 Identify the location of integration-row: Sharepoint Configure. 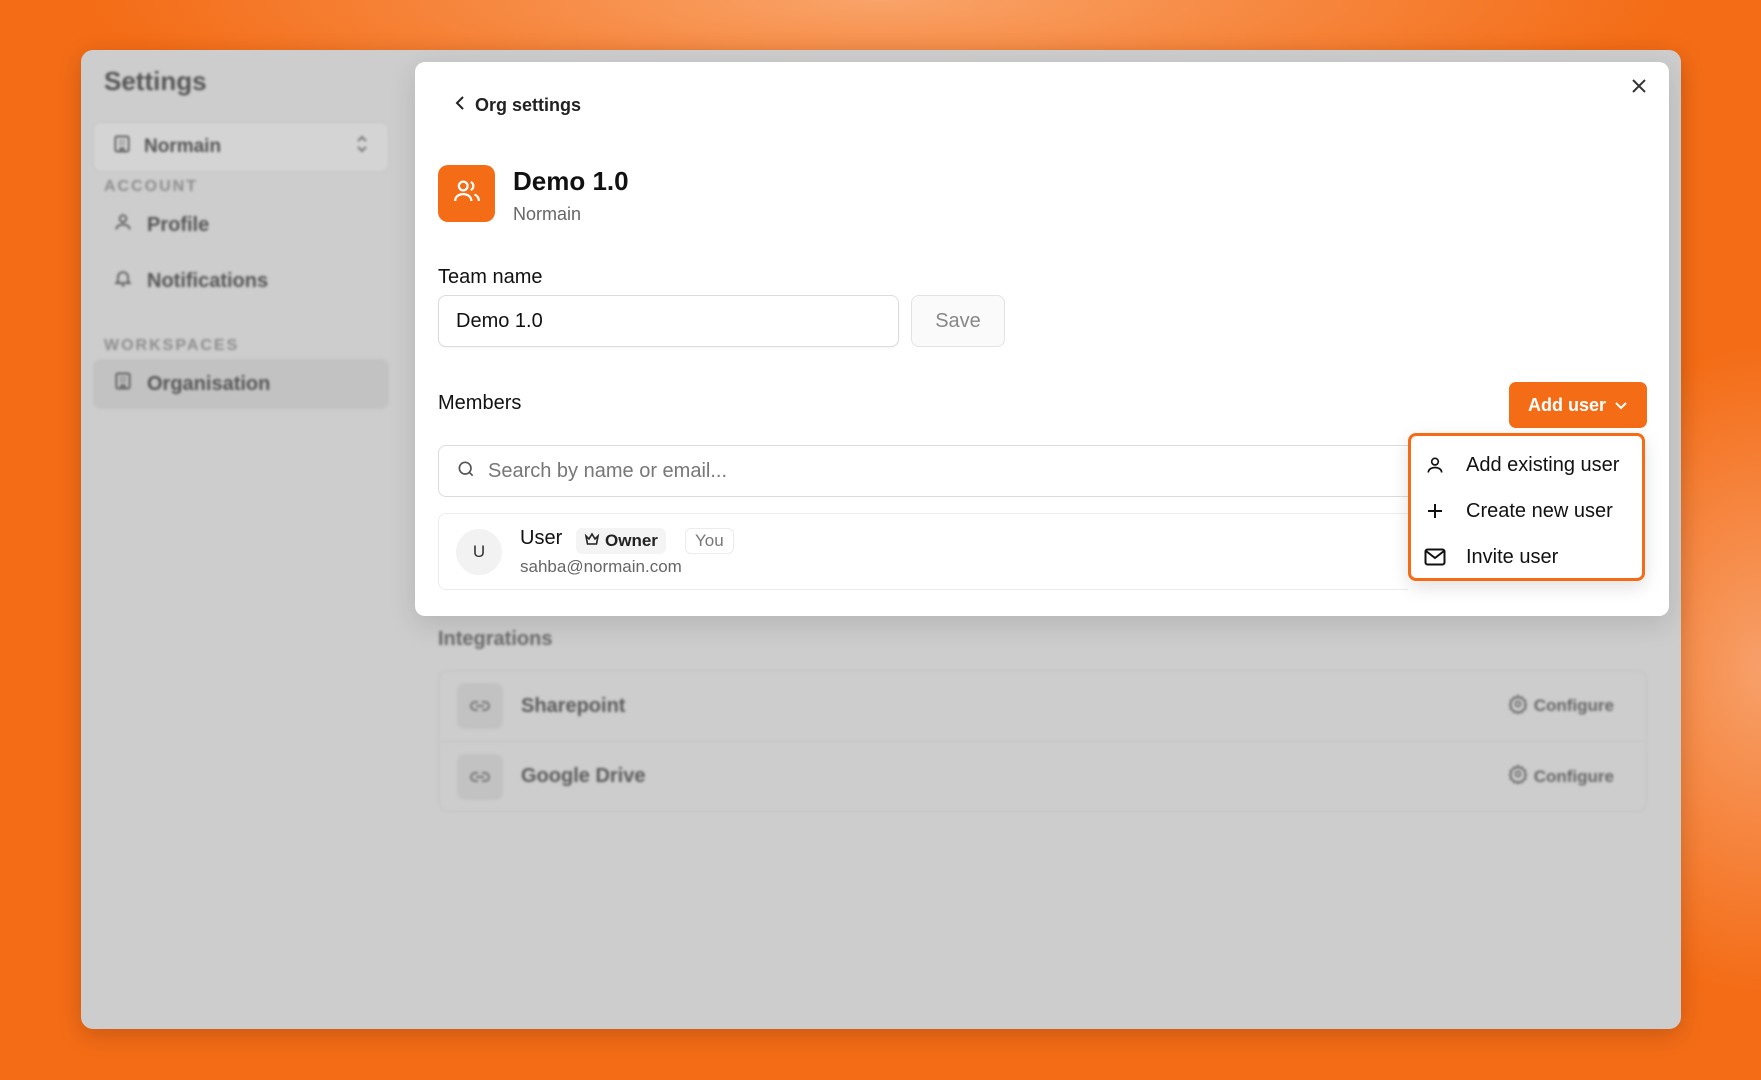
(1042, 706).